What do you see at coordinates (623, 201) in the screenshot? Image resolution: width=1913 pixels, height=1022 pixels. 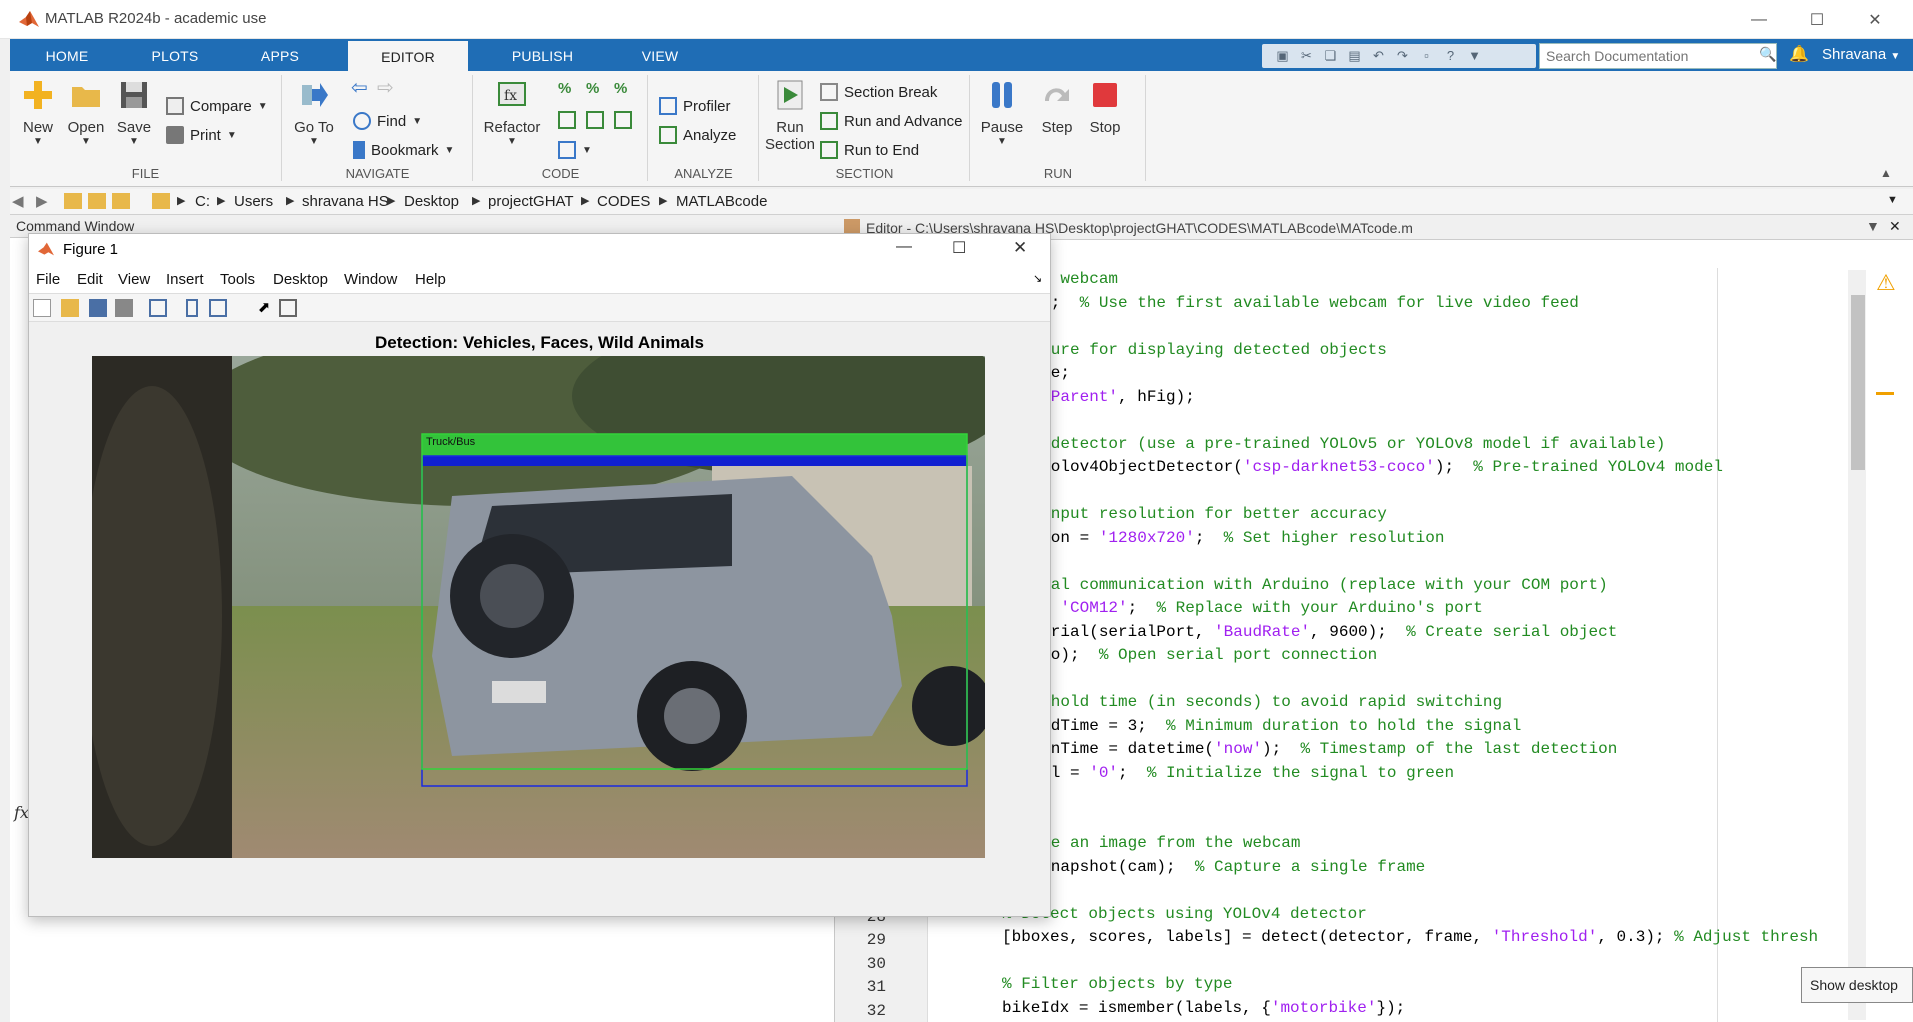 I see `breadcrumb-item: CODES` at bounding box center [623, 201].